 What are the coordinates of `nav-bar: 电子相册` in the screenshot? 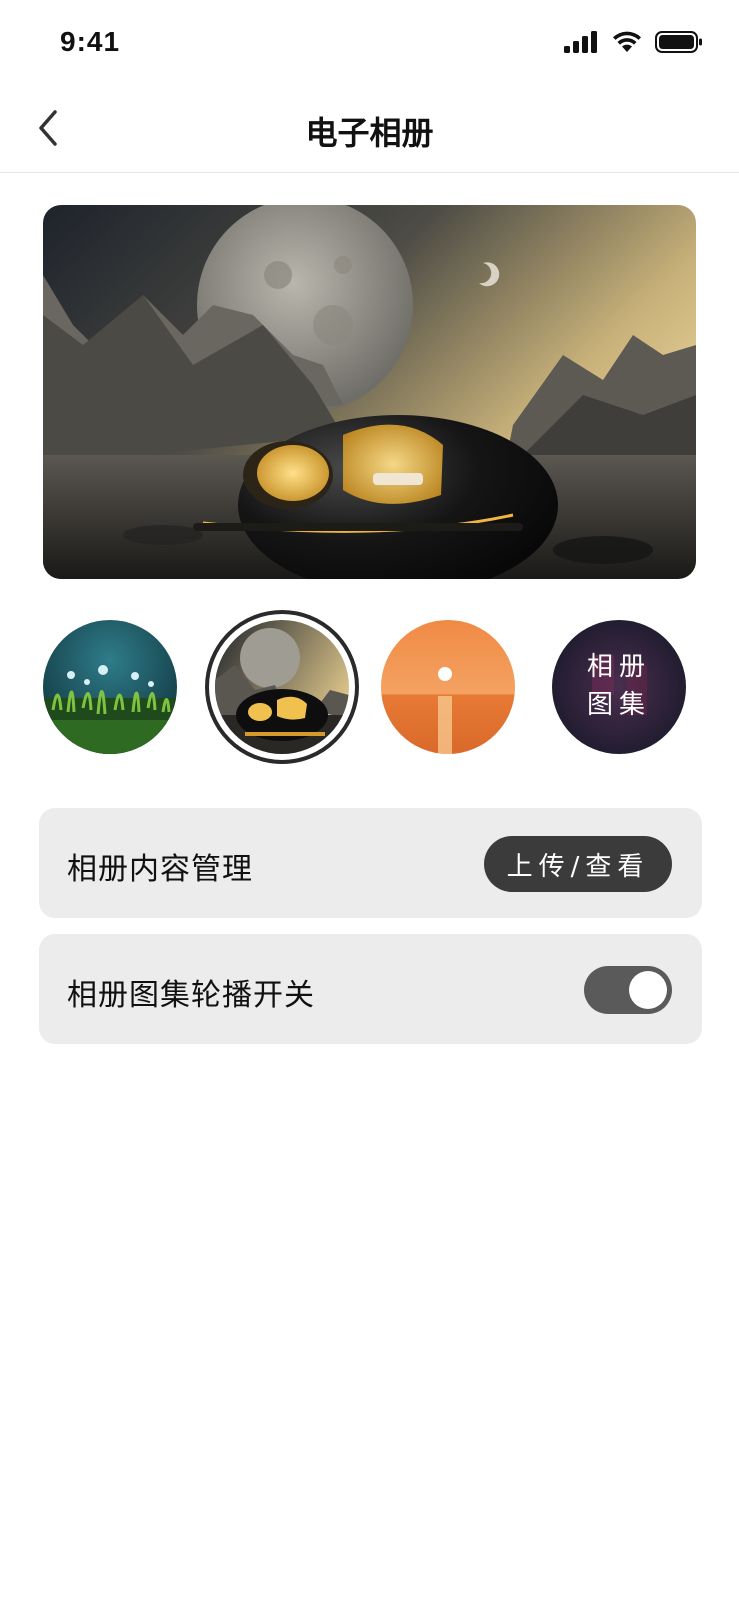 It's located at (369, 131).